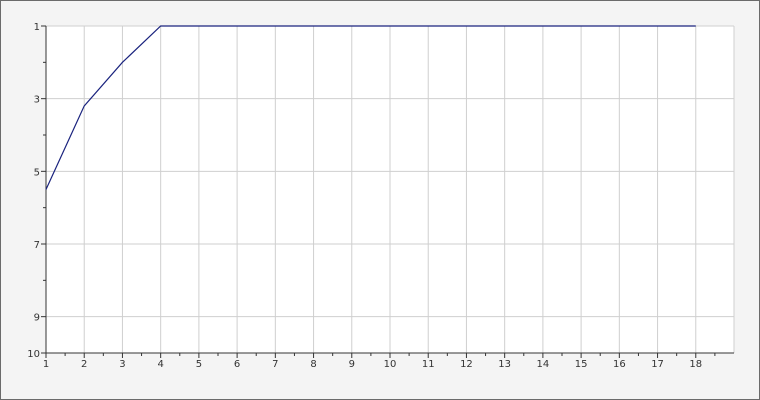 The height and width of the screenshot is (400, 760). I want to click on y-tick-label: 10, so click(33, 354).